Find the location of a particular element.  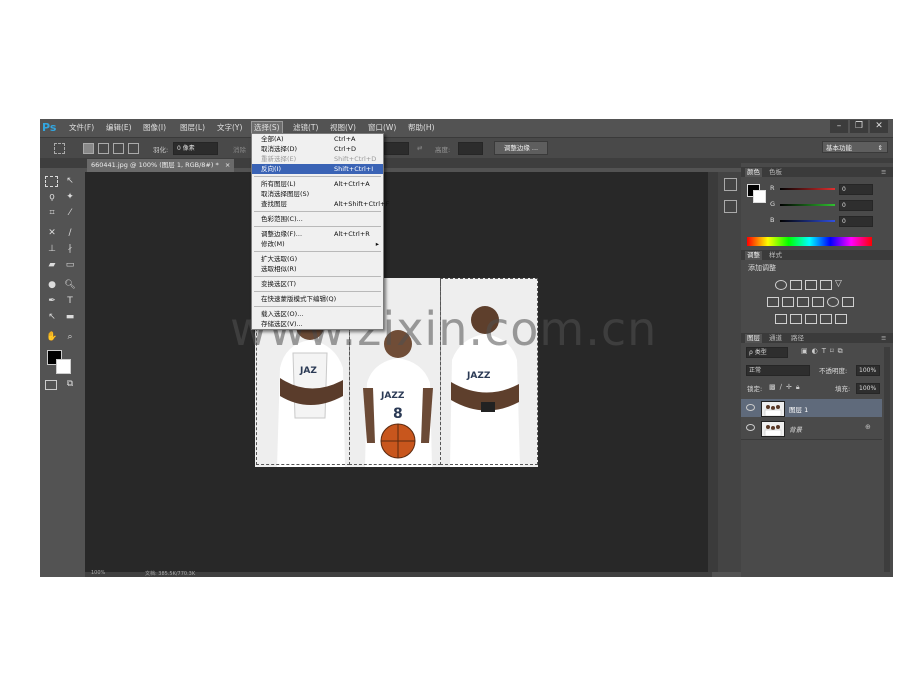

photo-filter-icon is located at coordinates (818, 302).